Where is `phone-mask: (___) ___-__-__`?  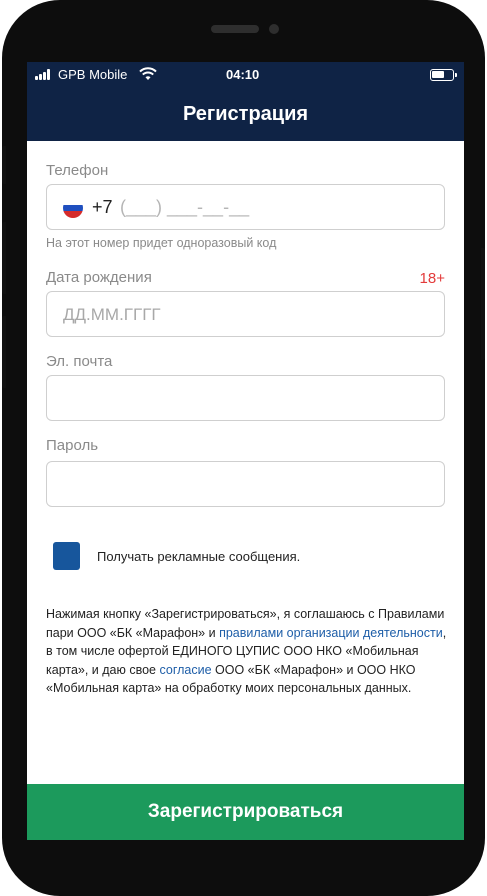 phone-mask: (___) ___-__-__ is located at coordinates (185, 207).